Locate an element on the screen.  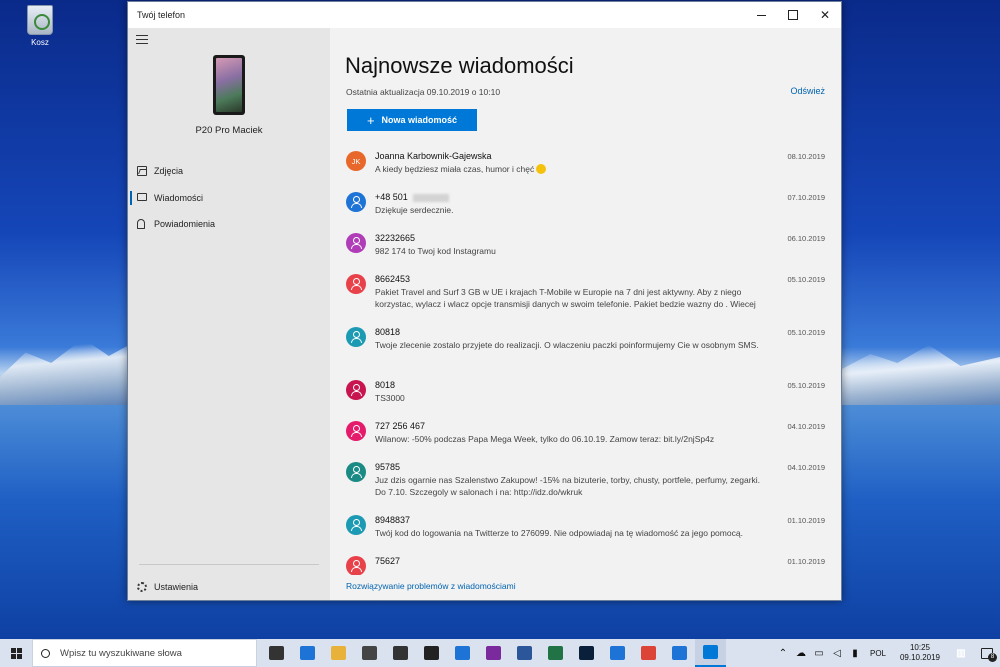
message-preview: Dziękuje serdecznie. is located at coordinates (414, 210).